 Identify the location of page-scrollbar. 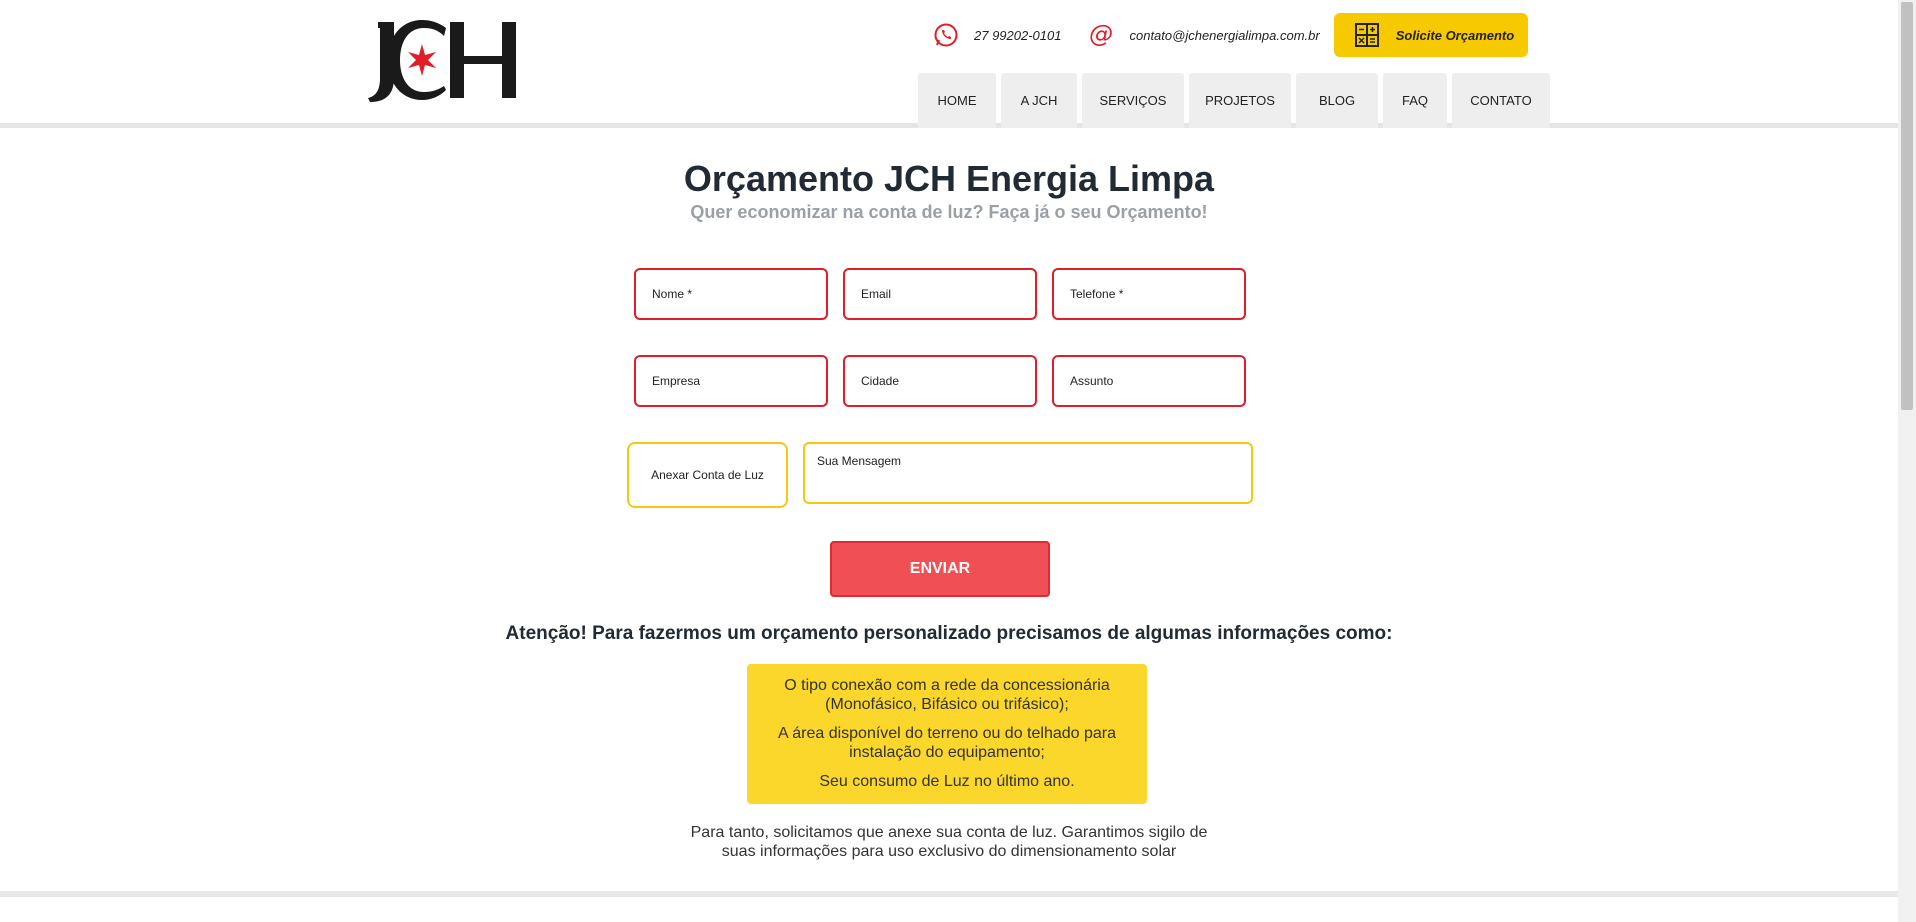
(1907, 461).